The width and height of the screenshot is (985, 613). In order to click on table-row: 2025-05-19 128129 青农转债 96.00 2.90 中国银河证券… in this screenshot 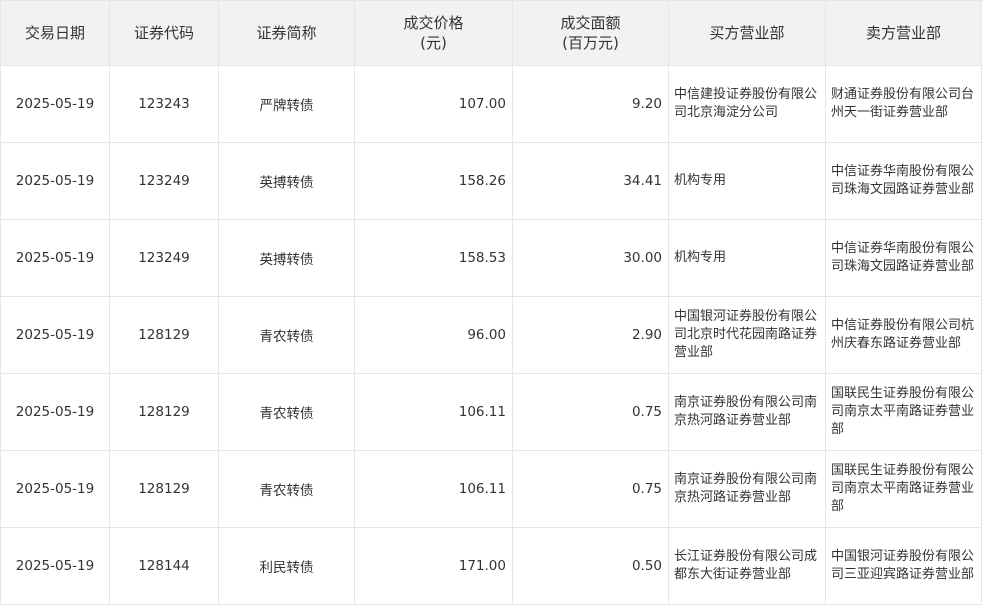, I will do `click(491, 335)`.